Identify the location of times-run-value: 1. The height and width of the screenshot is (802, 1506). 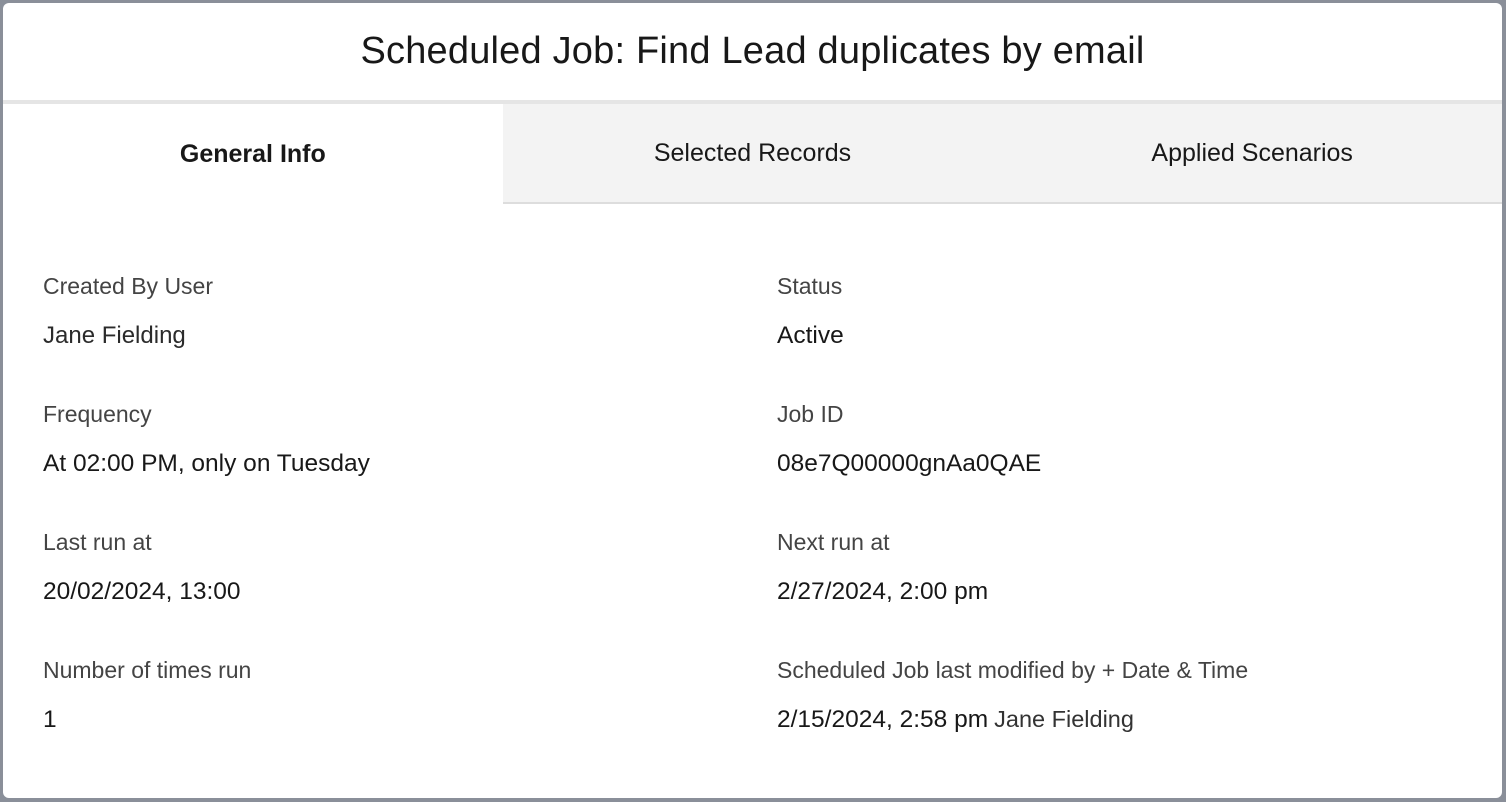
(50, 719).